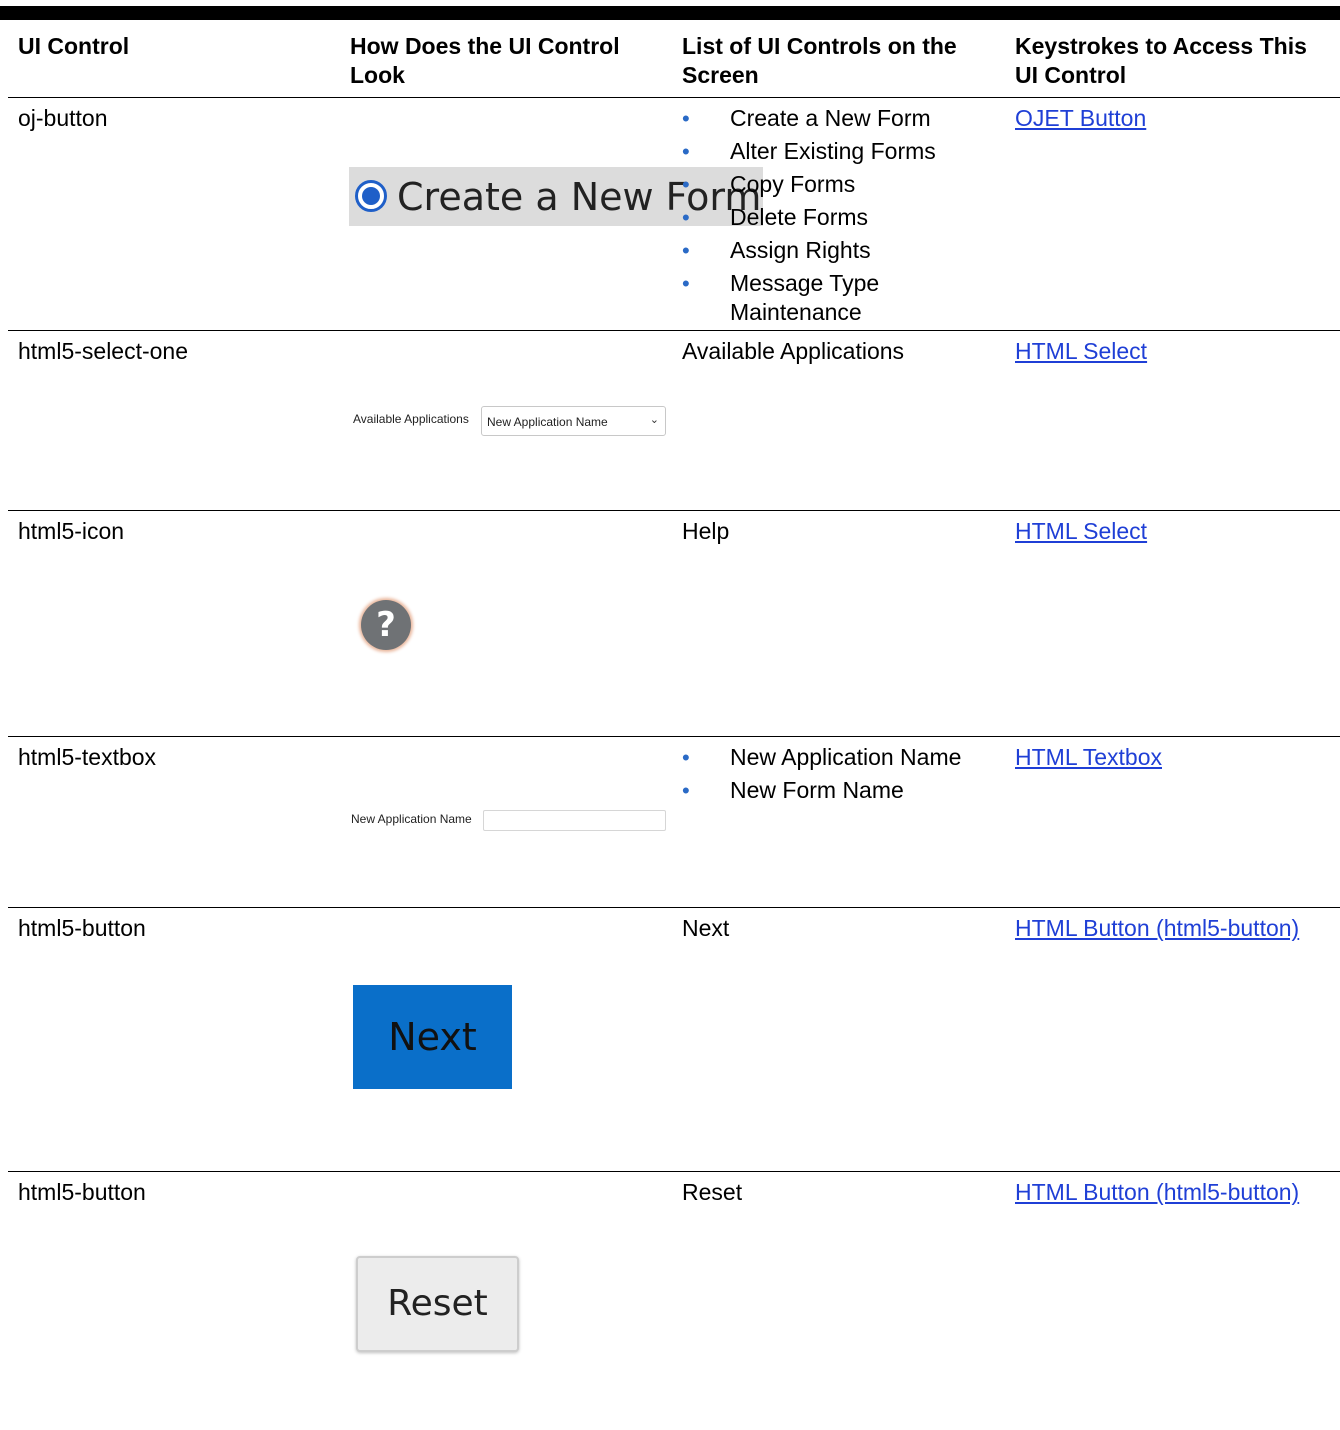  I want to click on next-button-sample: Next, so click(432, 1037).